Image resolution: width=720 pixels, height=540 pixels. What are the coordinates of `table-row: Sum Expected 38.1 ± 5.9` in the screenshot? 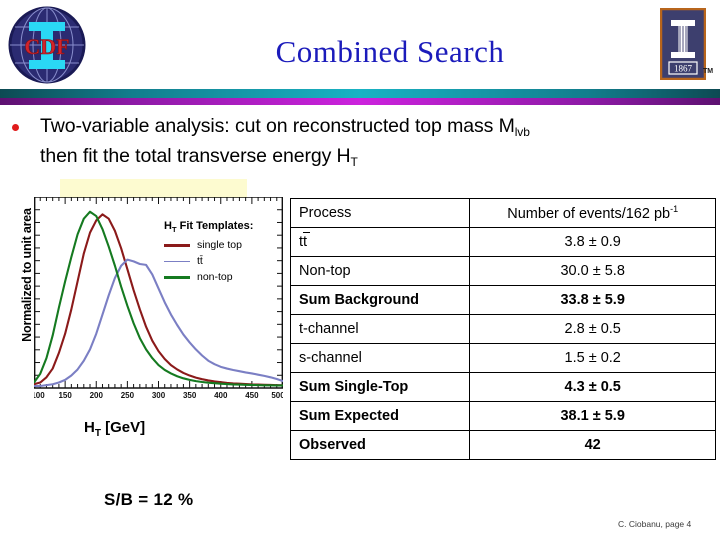 It's located at (502, 416).